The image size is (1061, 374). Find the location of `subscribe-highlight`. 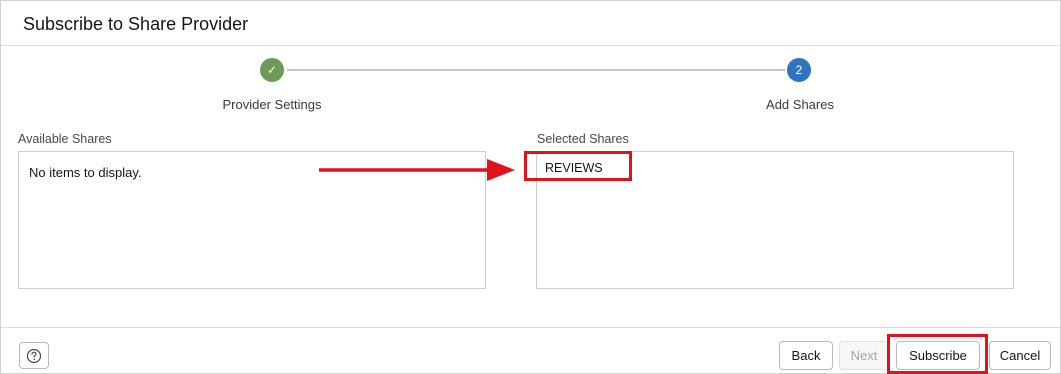

subscribe-highlight is located at coordinates (937, 354).